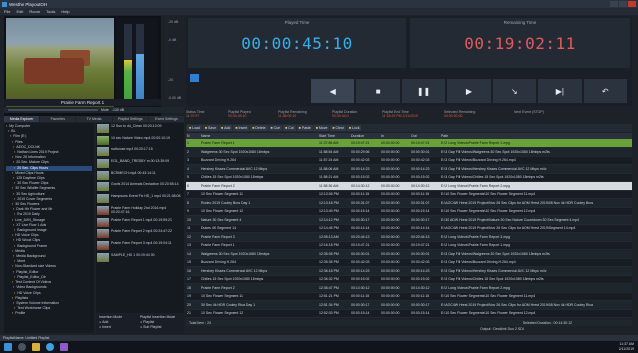 Image resolution: width=638 pixels, height=353 pixels. What do you see at coordinates (259, 128) in the screenshot?
I see `toolbar-delete-button: ■Delete` at bounding box center [259, 128].